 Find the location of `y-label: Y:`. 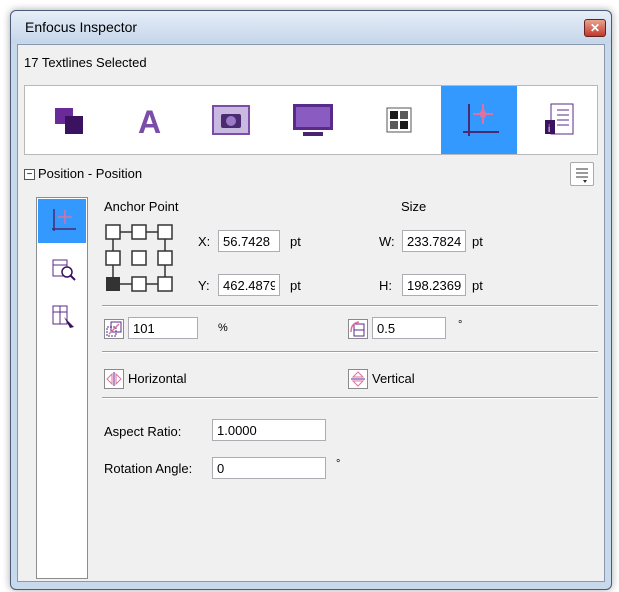

y-label: Y: is located at coordinates (204, 285).